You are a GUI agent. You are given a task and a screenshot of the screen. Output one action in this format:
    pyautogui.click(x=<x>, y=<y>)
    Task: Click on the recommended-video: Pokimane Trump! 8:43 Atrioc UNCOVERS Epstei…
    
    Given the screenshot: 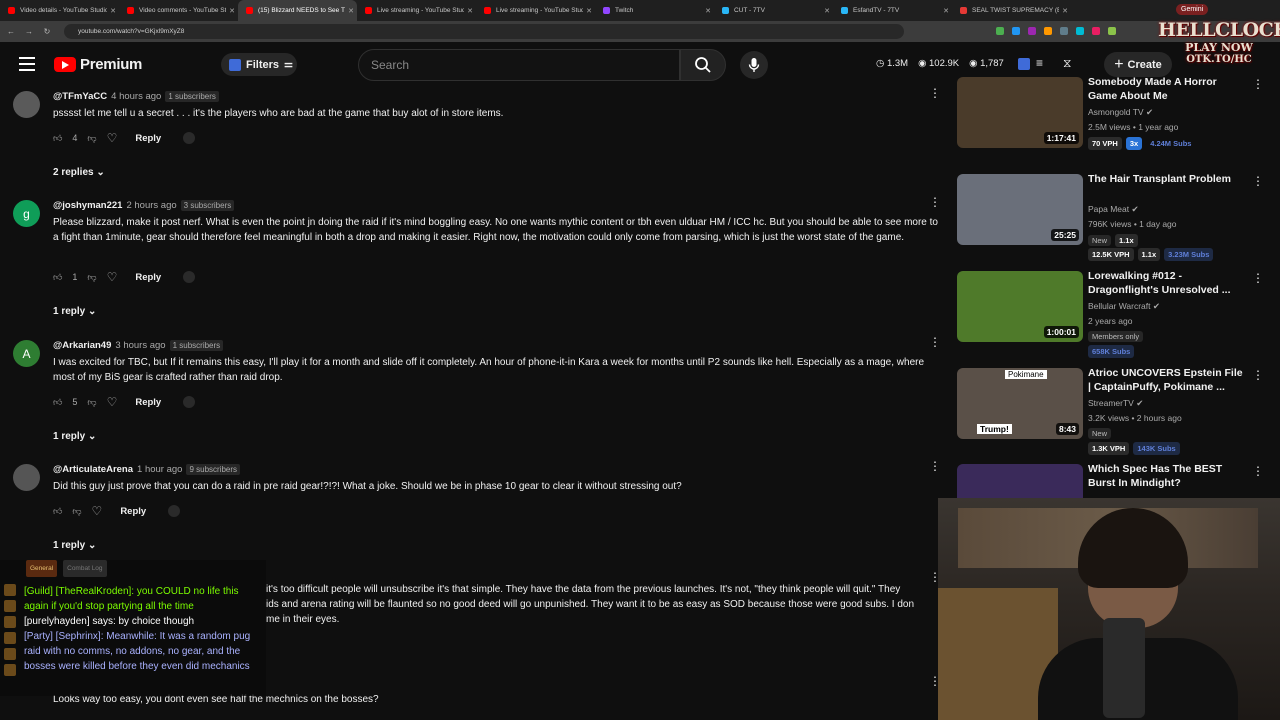 What is the action you would take?
    pyautogui.click(x=1112, y=411)
    